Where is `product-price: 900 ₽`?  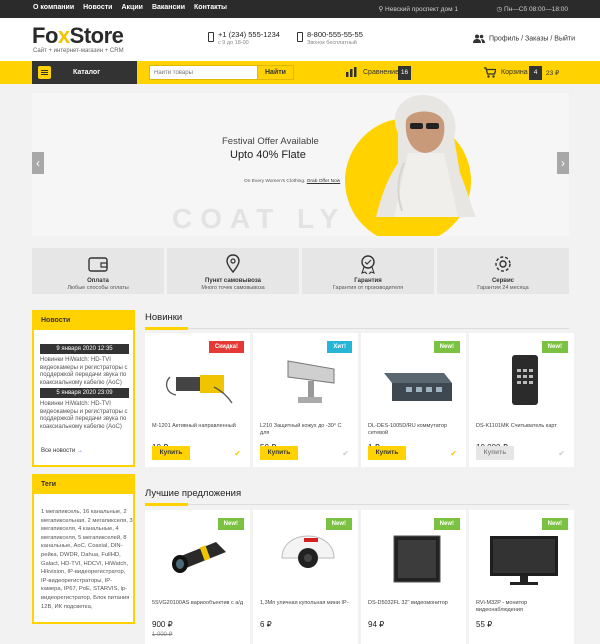 product-price: 900 ₽ is located at coordinates (162, 624).